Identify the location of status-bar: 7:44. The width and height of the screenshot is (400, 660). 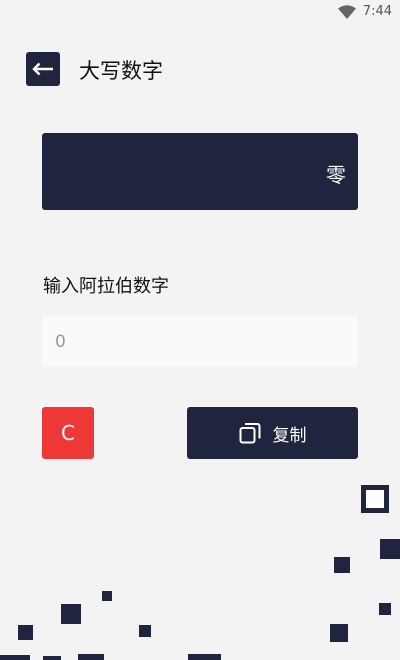
(200, 12).